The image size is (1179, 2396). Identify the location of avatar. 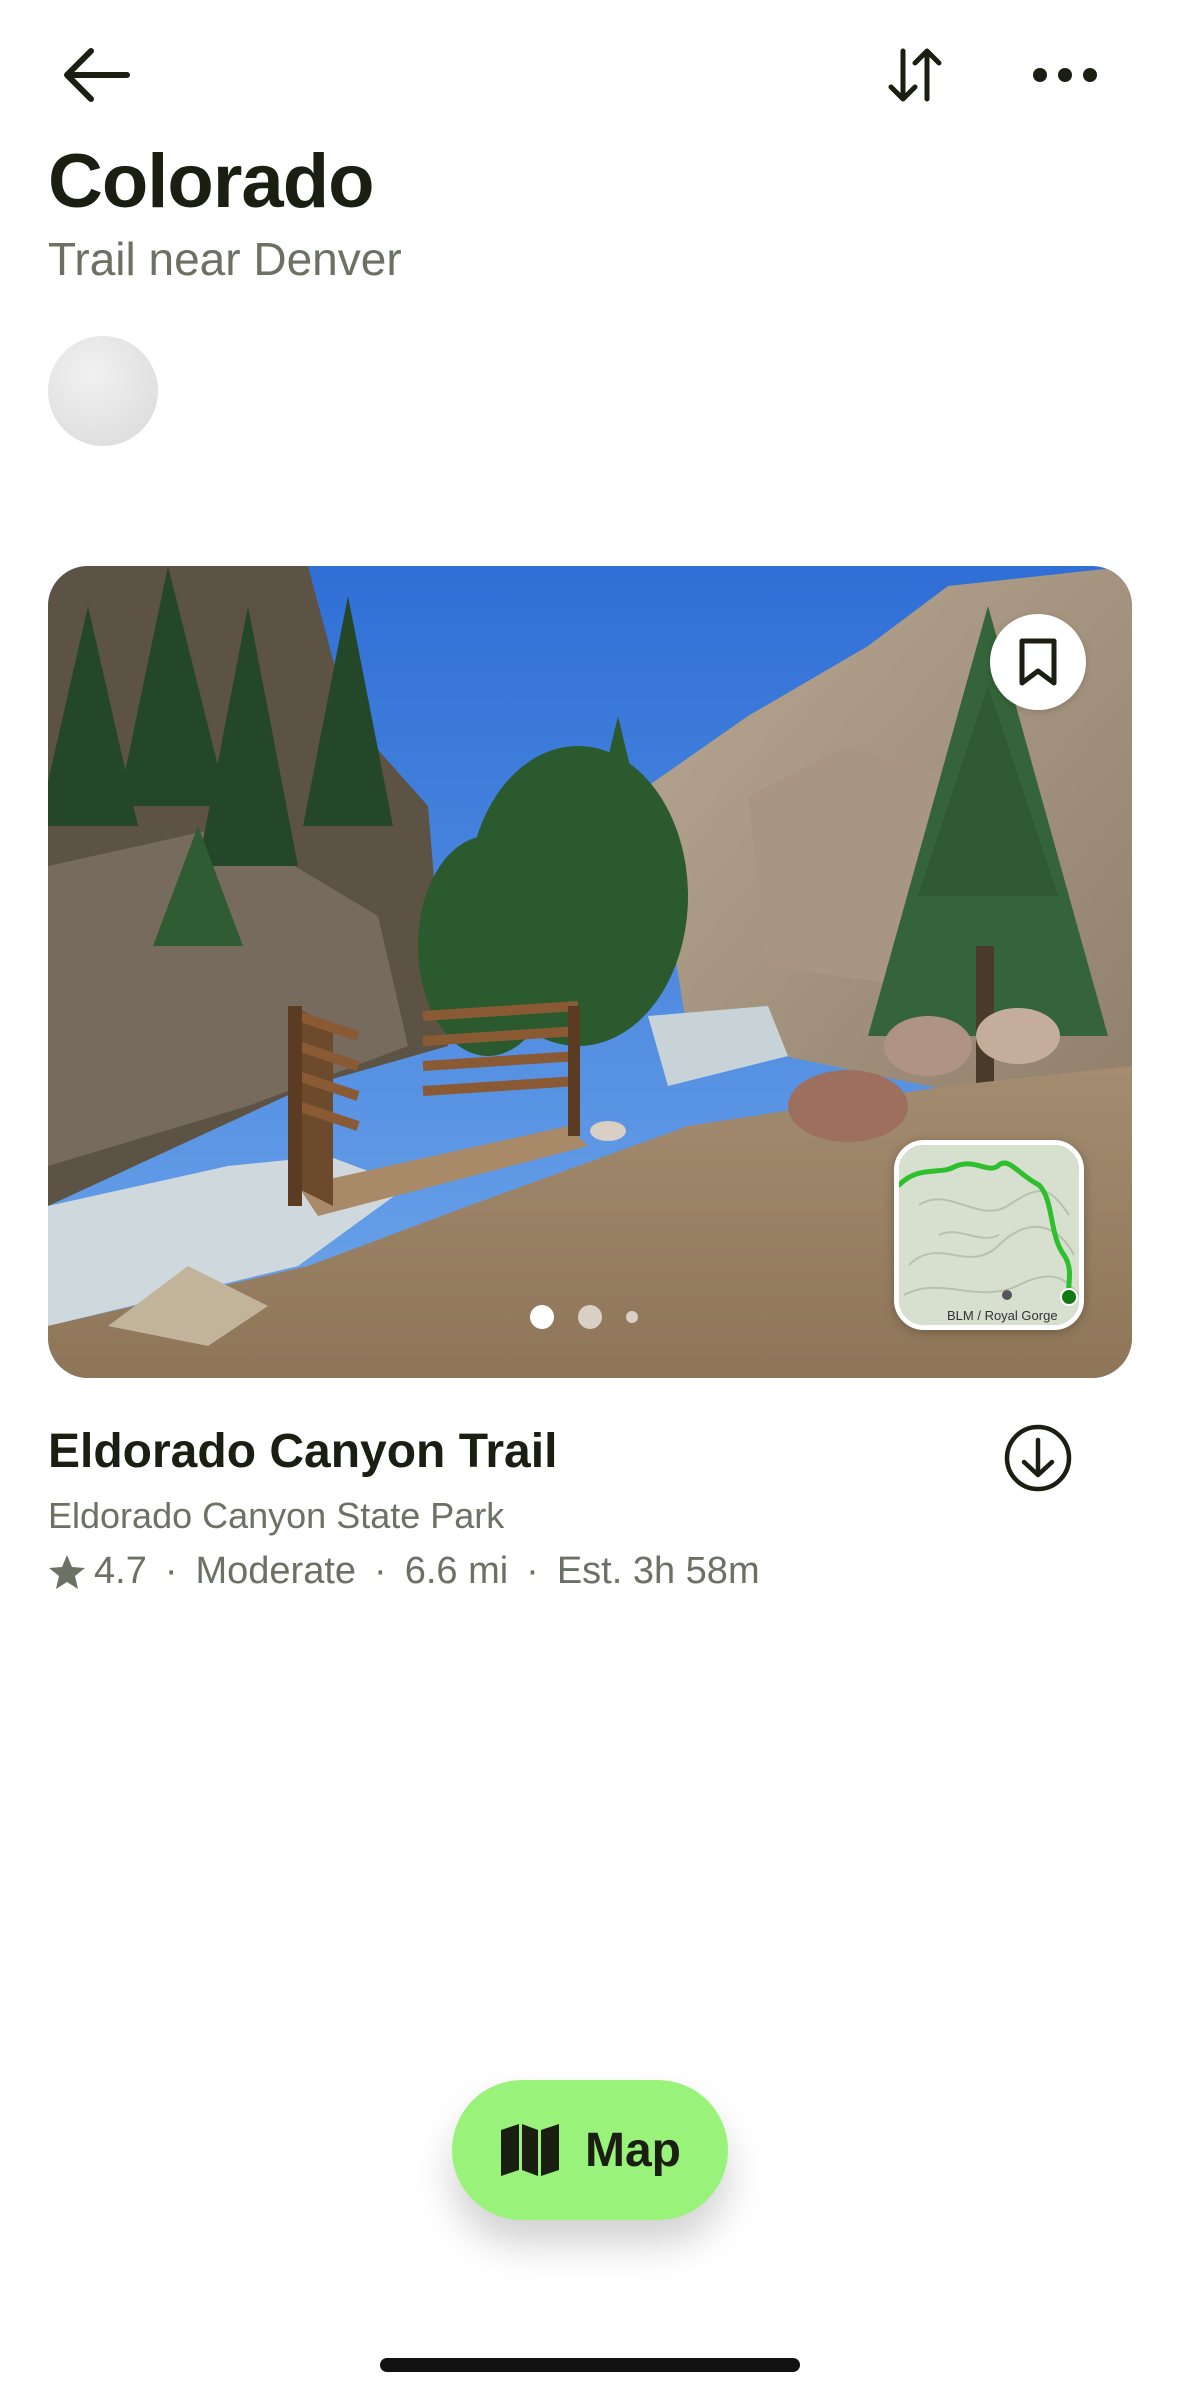
(103, 391).